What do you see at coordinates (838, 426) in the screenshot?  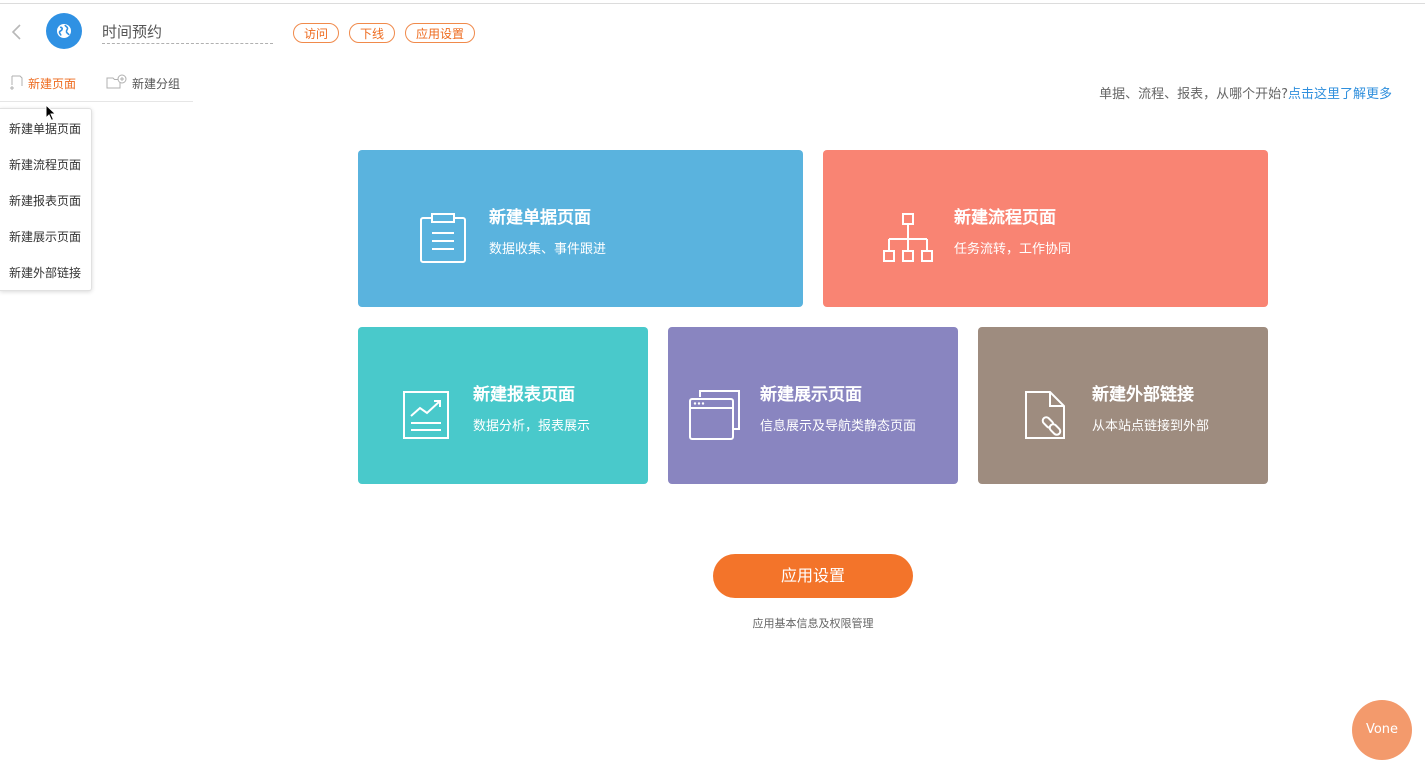 I see `card-subtitle: 信息展示及导航类静态页面` at bounding box center [838, 426].